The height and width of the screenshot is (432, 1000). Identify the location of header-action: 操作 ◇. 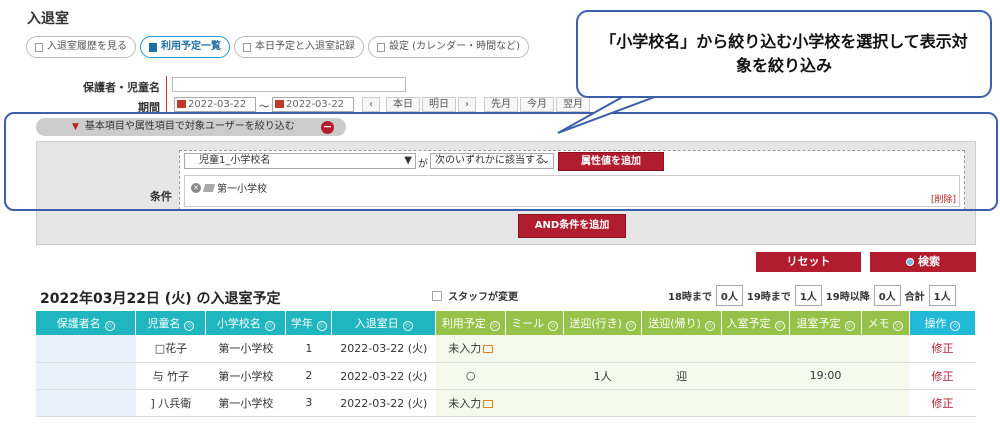
(943, 323).